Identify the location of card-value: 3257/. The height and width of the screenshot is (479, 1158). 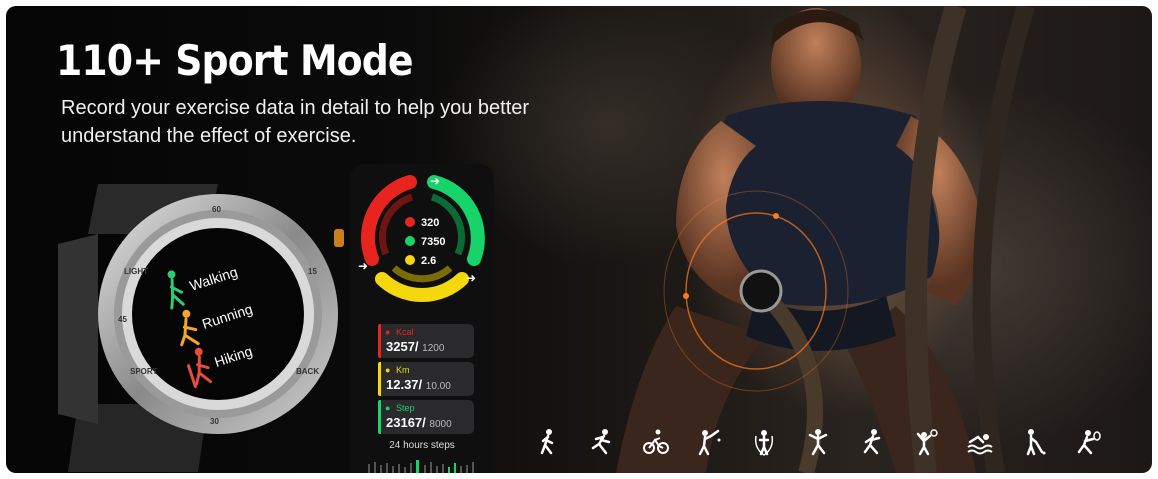
(402, 346).